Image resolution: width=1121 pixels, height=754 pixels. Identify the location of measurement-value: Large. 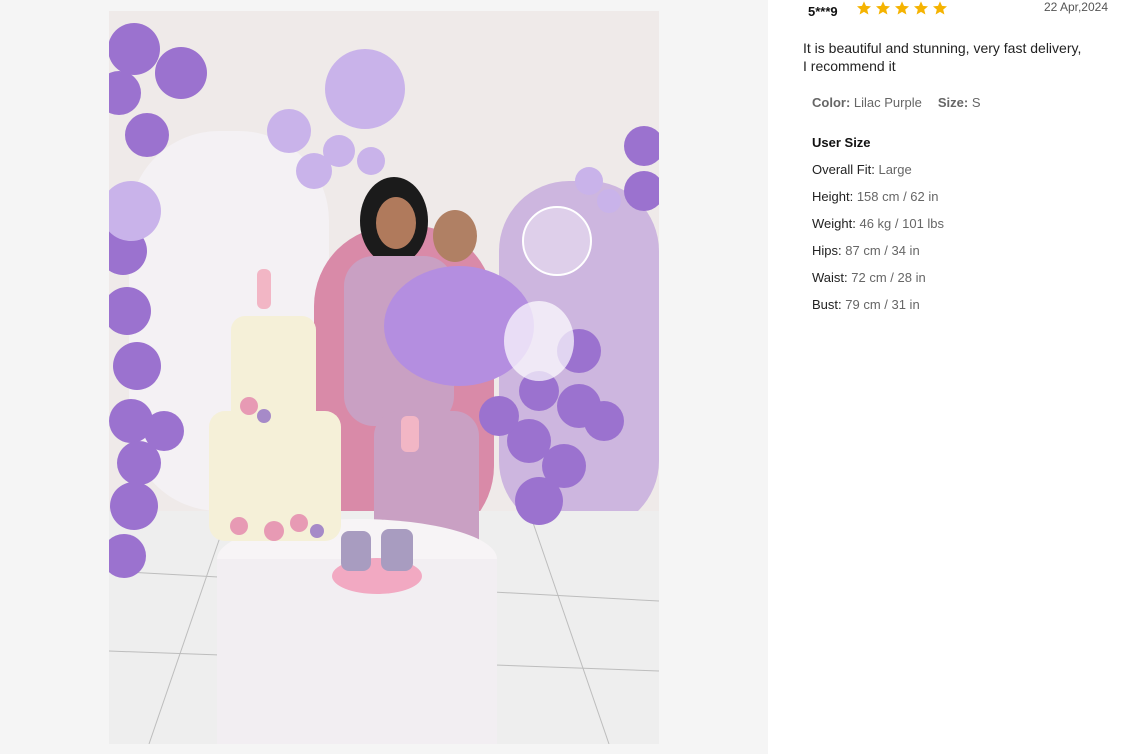
(895, 169).